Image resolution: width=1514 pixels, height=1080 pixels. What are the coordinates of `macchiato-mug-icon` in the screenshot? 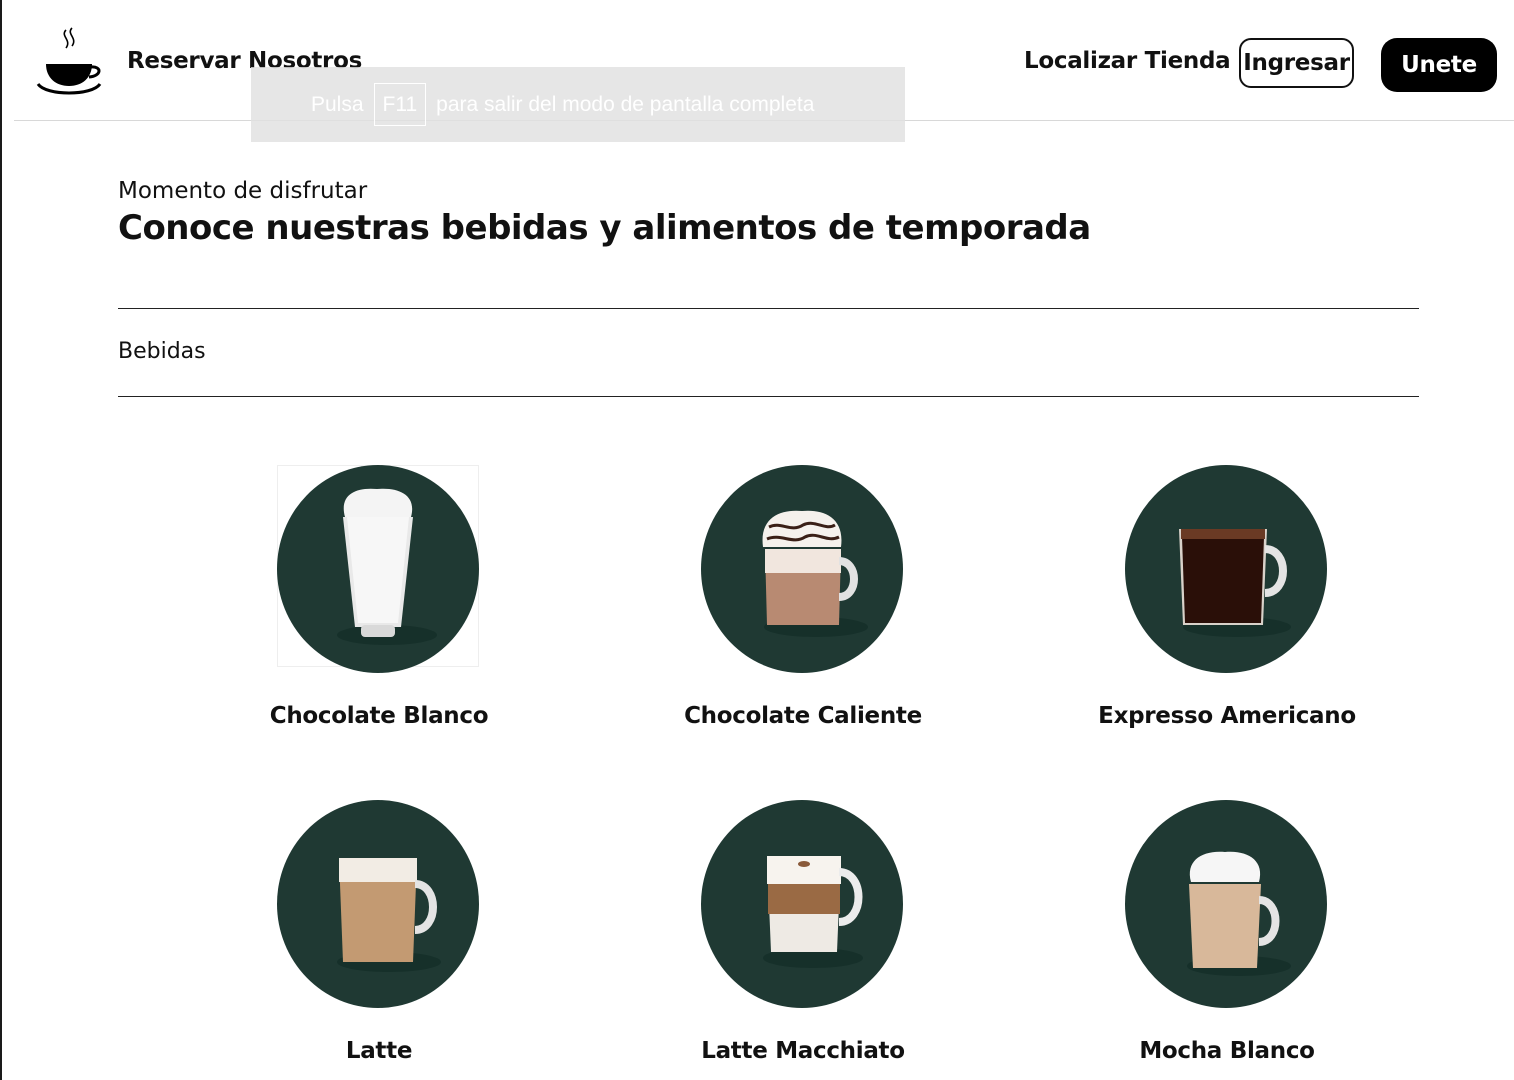 It's located at (802, 904).